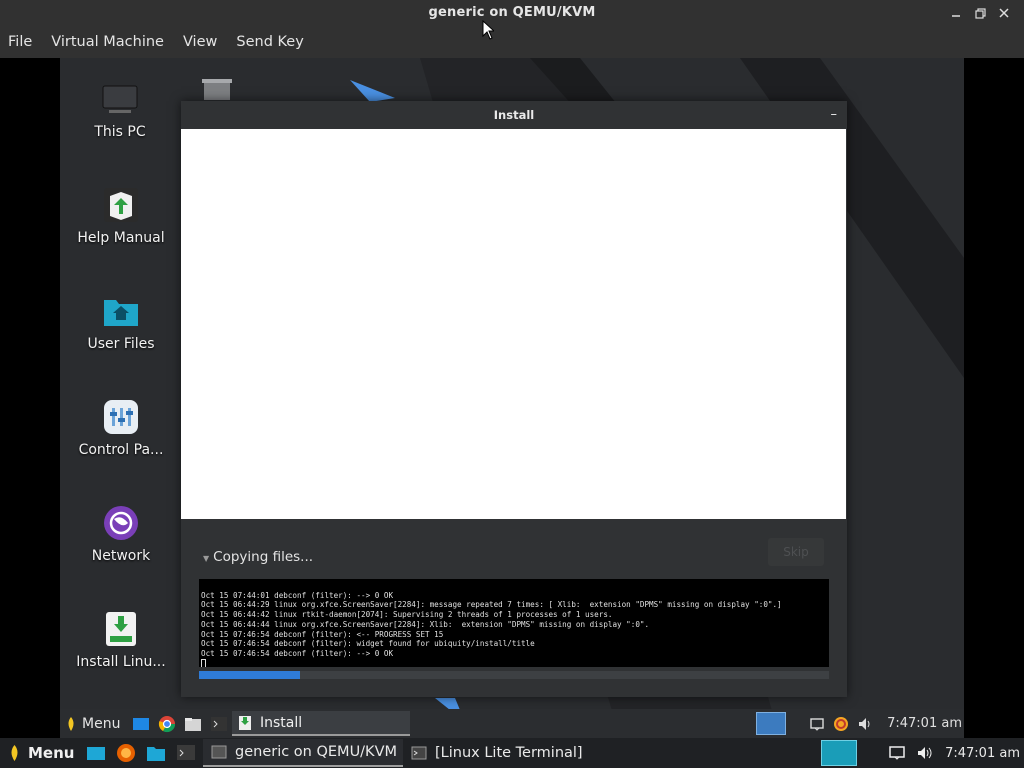 The image size is (1024, 768). What do you see at coordinates (488, 30) in the screenshot?
I see `mouse-pointer-icon` at bounding box center [488, 30].